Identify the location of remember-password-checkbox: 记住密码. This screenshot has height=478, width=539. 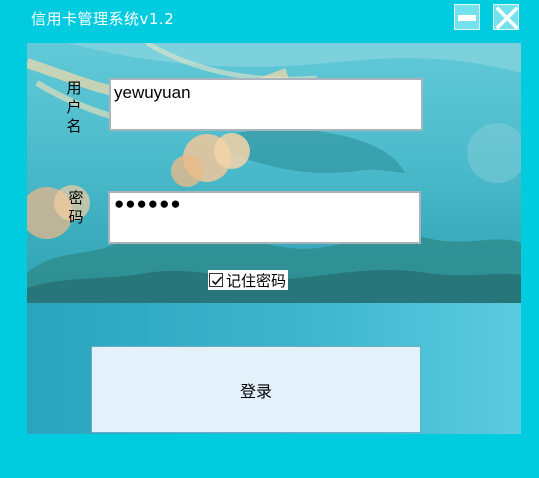
(248, 280).